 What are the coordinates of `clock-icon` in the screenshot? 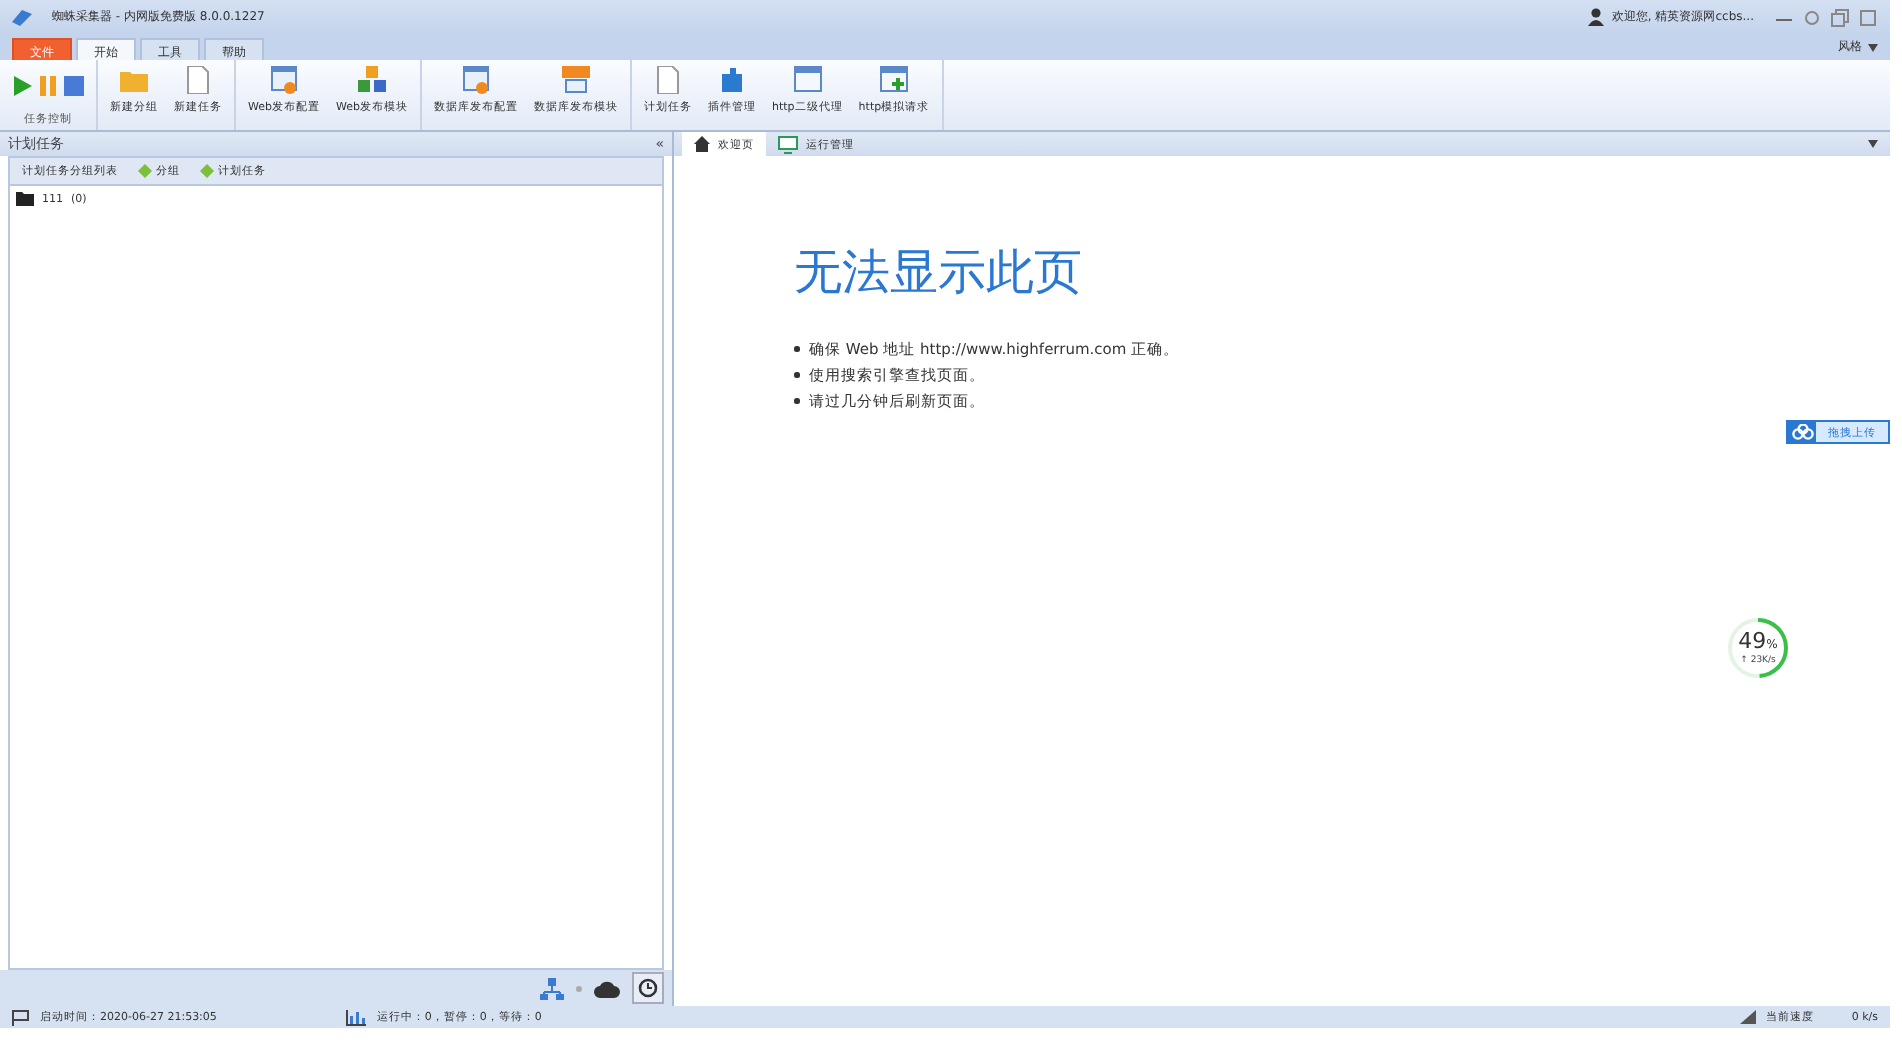 It's located at (648, 988).